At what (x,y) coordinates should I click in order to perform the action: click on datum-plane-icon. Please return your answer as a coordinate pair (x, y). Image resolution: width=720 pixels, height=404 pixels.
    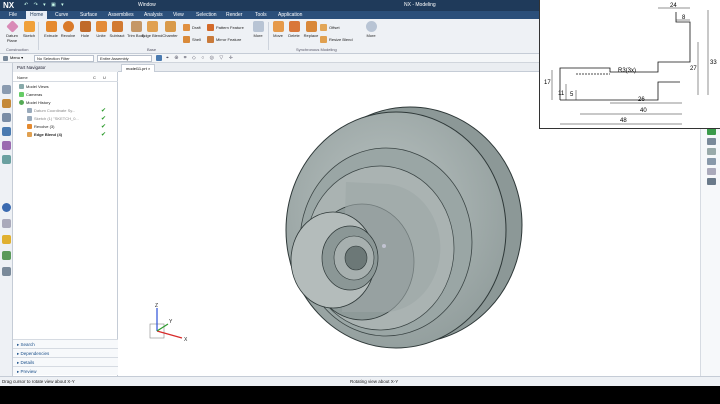
    Looking at the image, I should click on (12, 26).